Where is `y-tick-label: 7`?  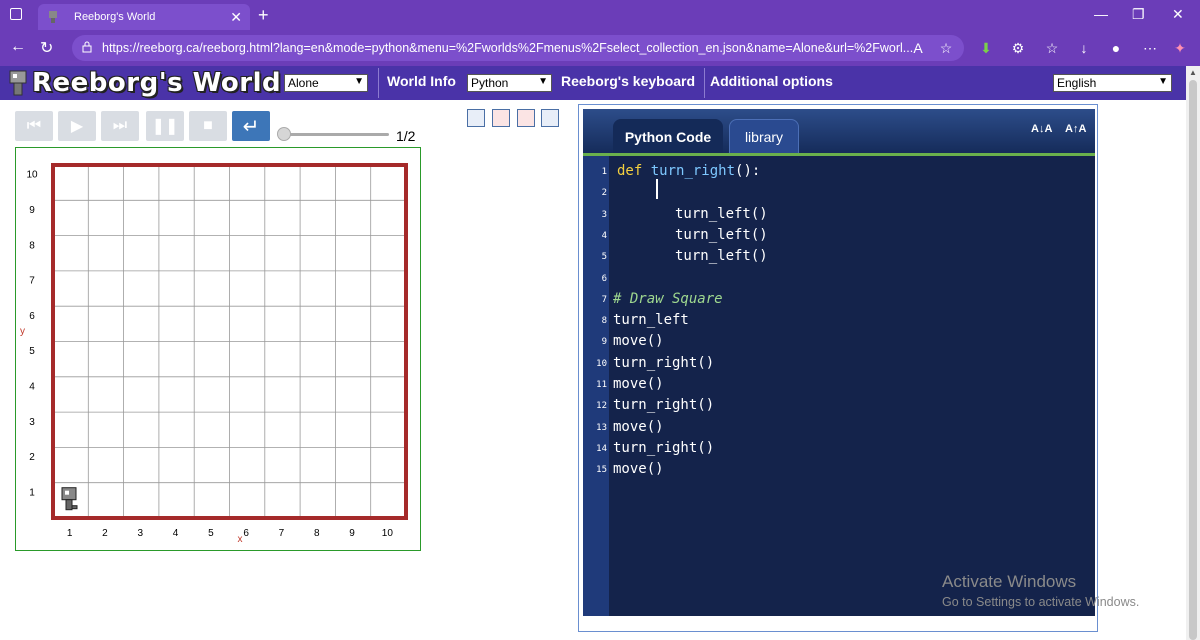
y-tick-label: 7 is located at coordinates (32, 281).